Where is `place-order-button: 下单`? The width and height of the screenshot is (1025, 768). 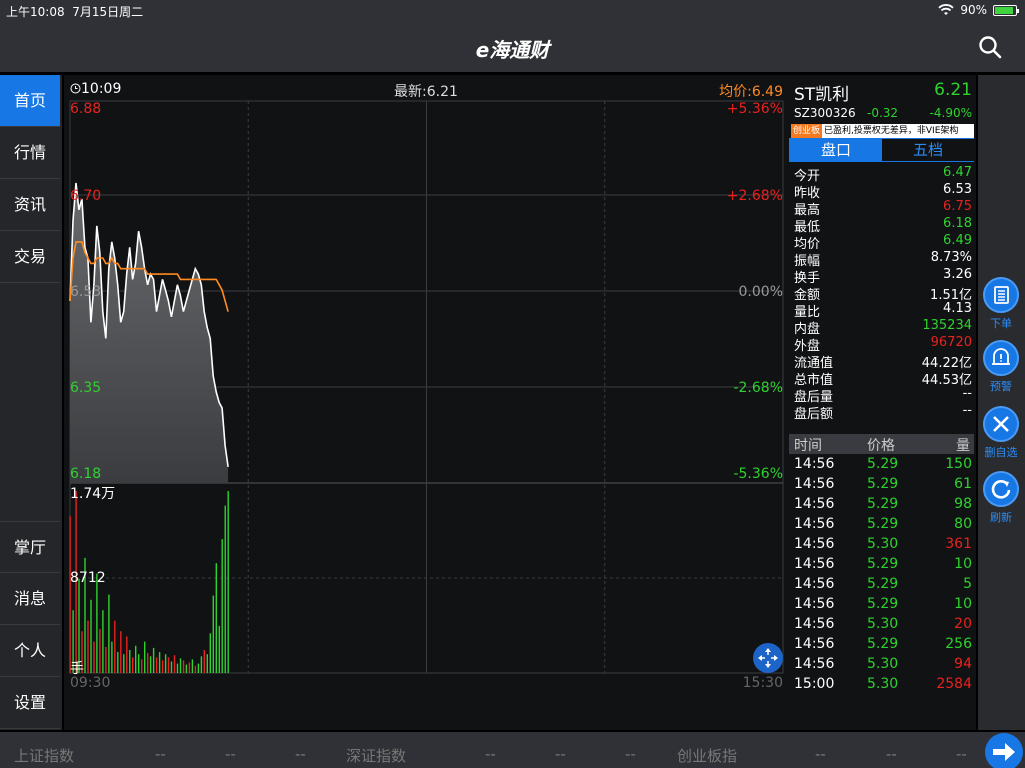
place-order-button: 下单 is located at coordinates (1001, 304).